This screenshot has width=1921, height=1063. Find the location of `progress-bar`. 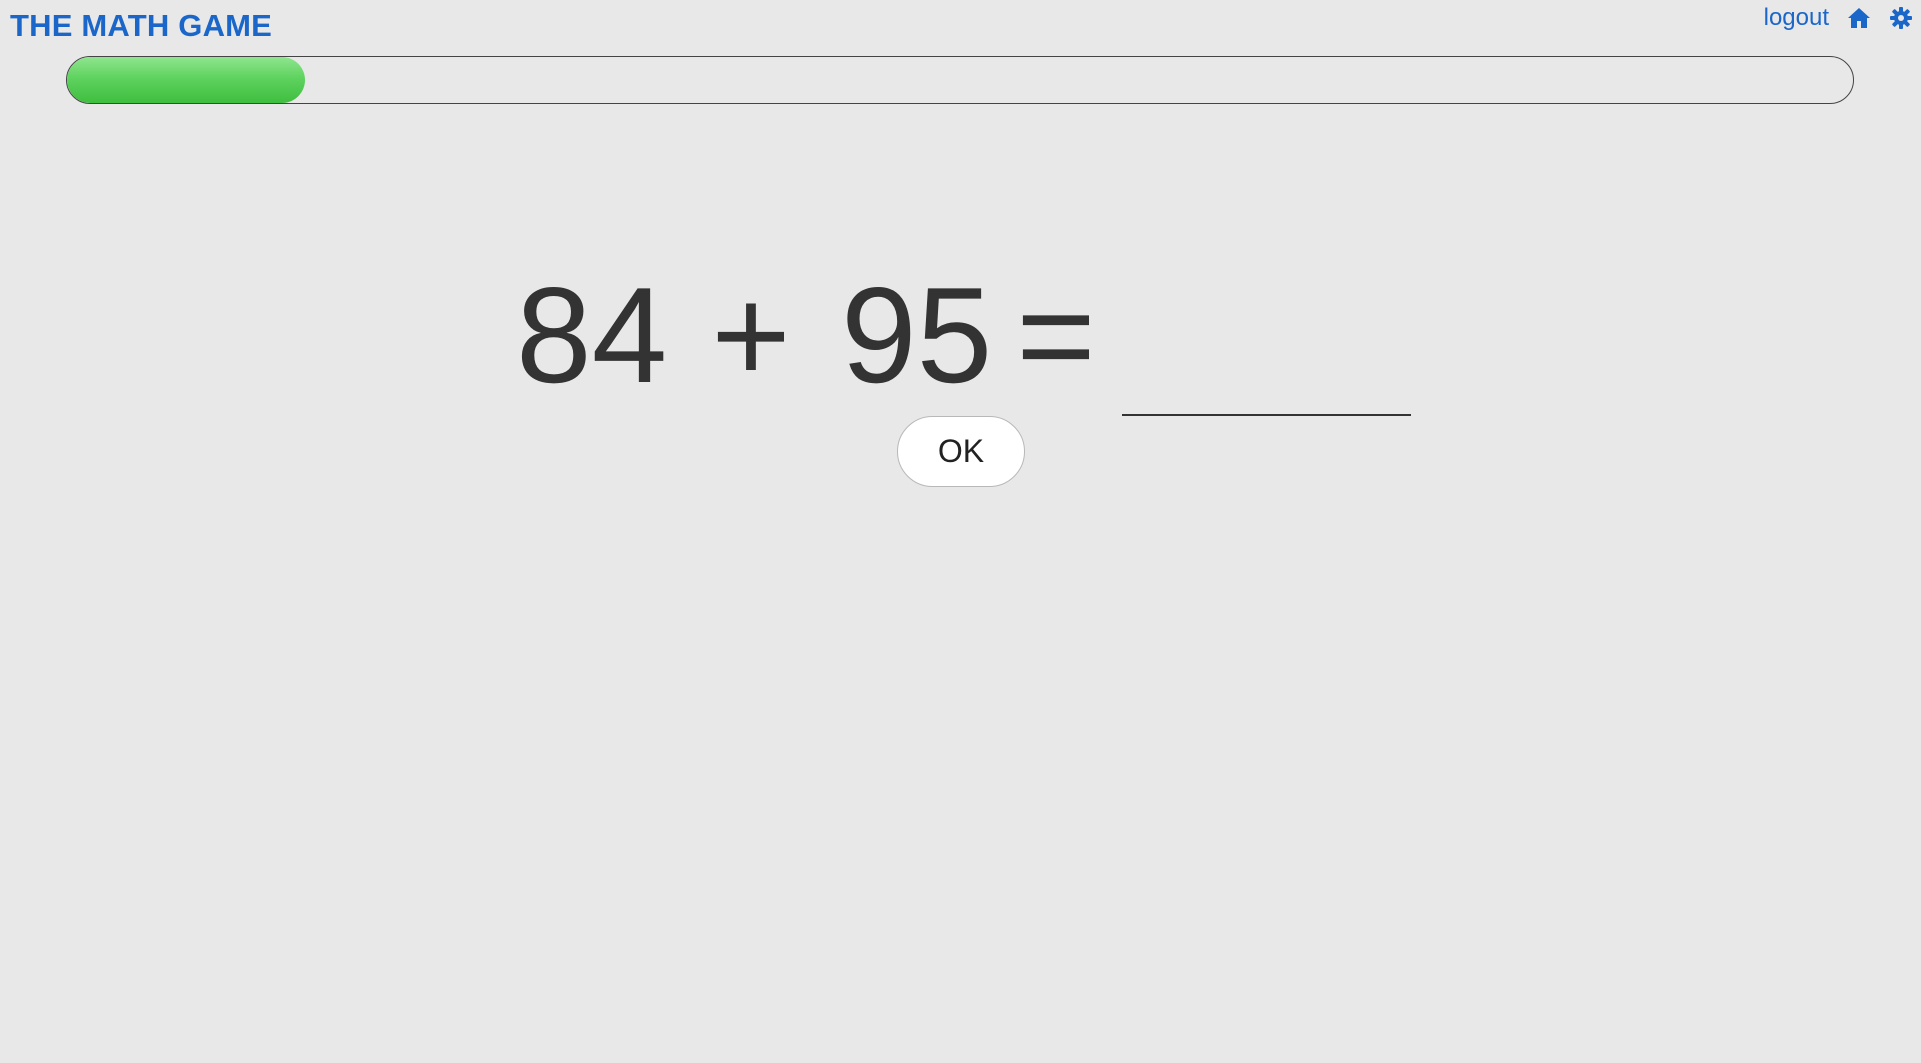

progress-bar is located at coordinates (960, 80).